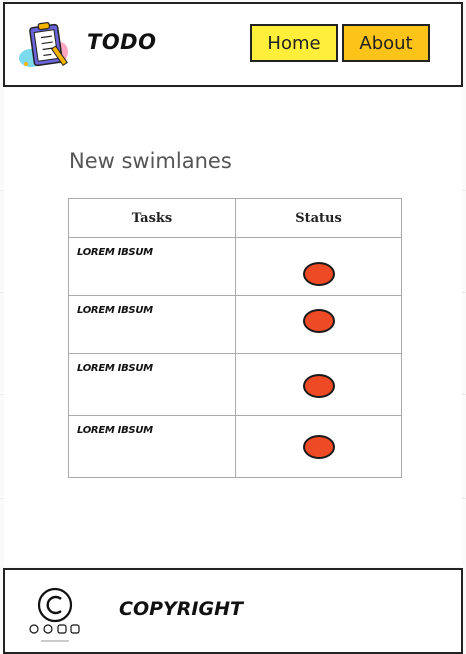  I want to click on nav-about-button: About, so click(386, 43).